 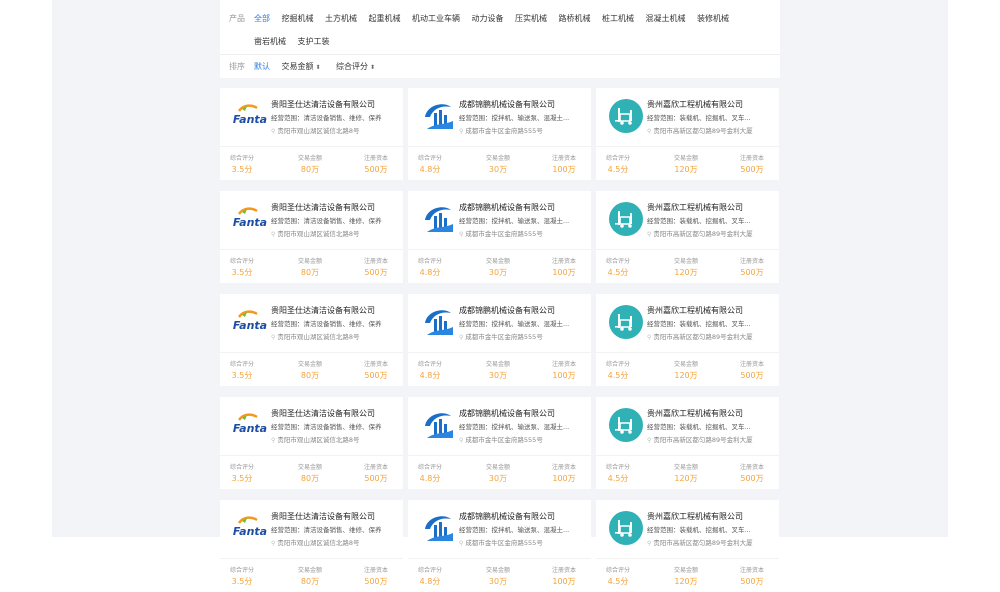 What do you see at coordinates (242, 581) in the screenshot?
I see `rating-value: 3.5分` at bounding box center [242, 581].